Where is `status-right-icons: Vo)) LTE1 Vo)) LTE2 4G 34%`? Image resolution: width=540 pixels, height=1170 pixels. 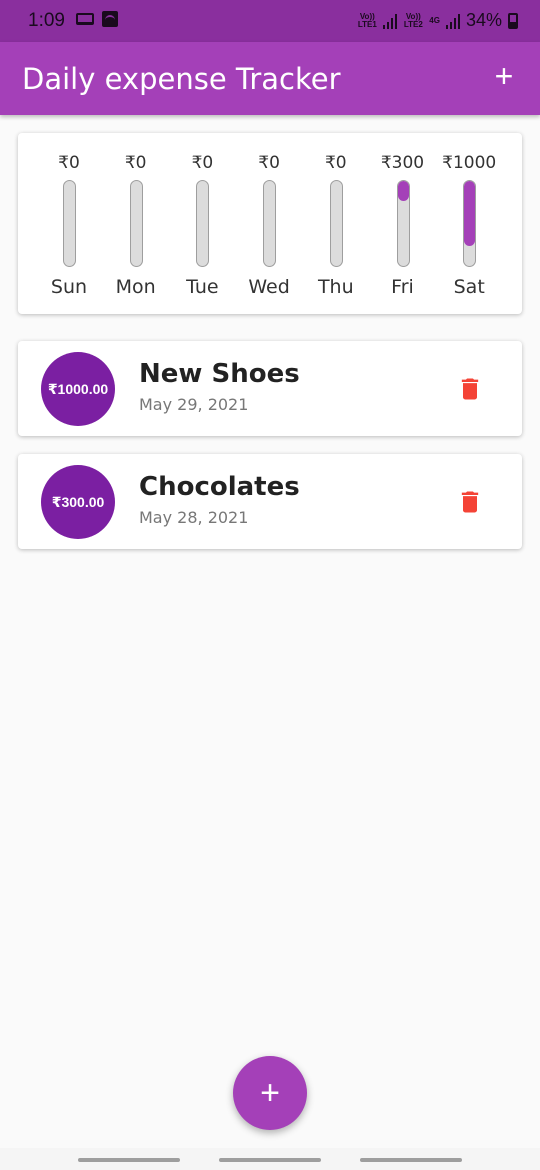
status-right-icons: Vo)) LTE1 Vo)) LTE2 4G 34% is located at coordinates (437, 20).